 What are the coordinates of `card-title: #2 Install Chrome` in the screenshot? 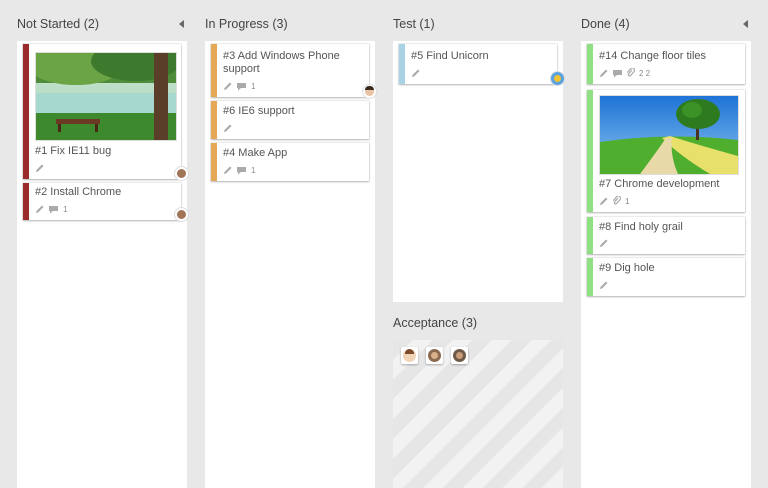 It's located at (78, 192).